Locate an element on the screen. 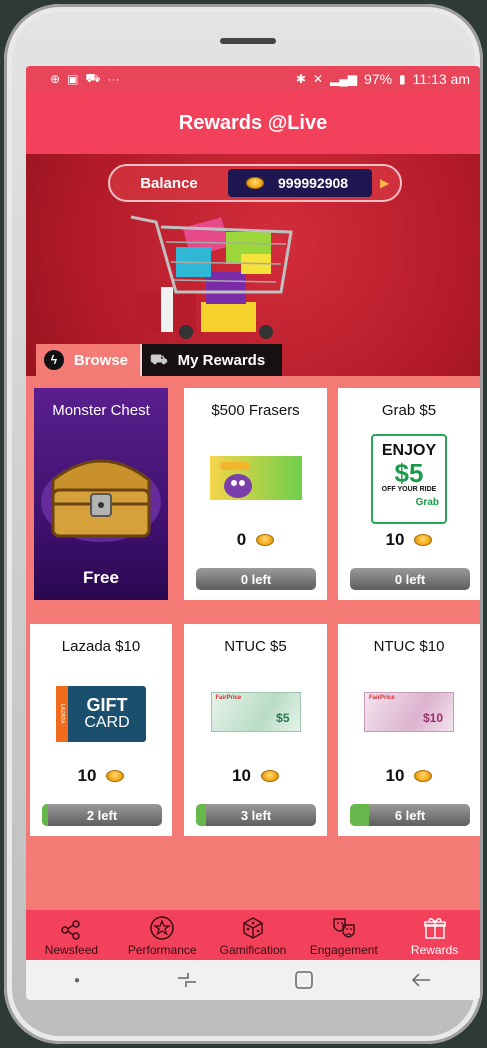 The width and height of the screenshot is (487, 1048). stock-bar: 2 left is located at coordinates (102, 815).